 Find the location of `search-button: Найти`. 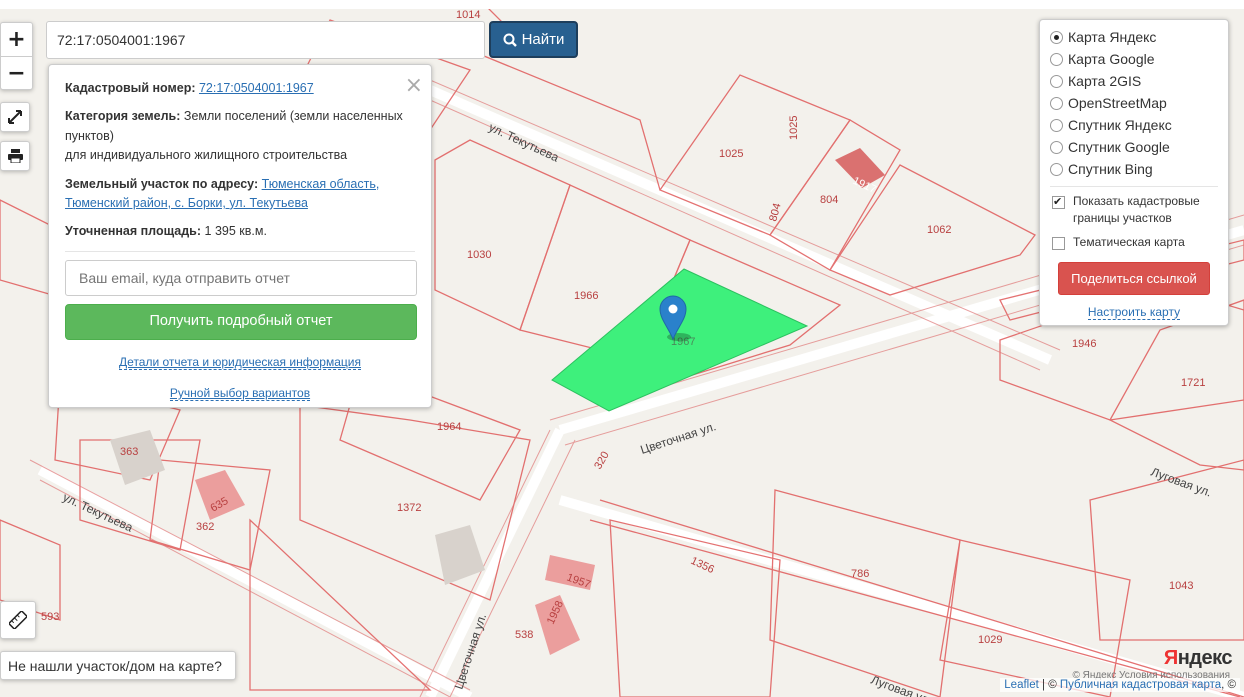

search-button: Найти is located at coordinates (533, 39).